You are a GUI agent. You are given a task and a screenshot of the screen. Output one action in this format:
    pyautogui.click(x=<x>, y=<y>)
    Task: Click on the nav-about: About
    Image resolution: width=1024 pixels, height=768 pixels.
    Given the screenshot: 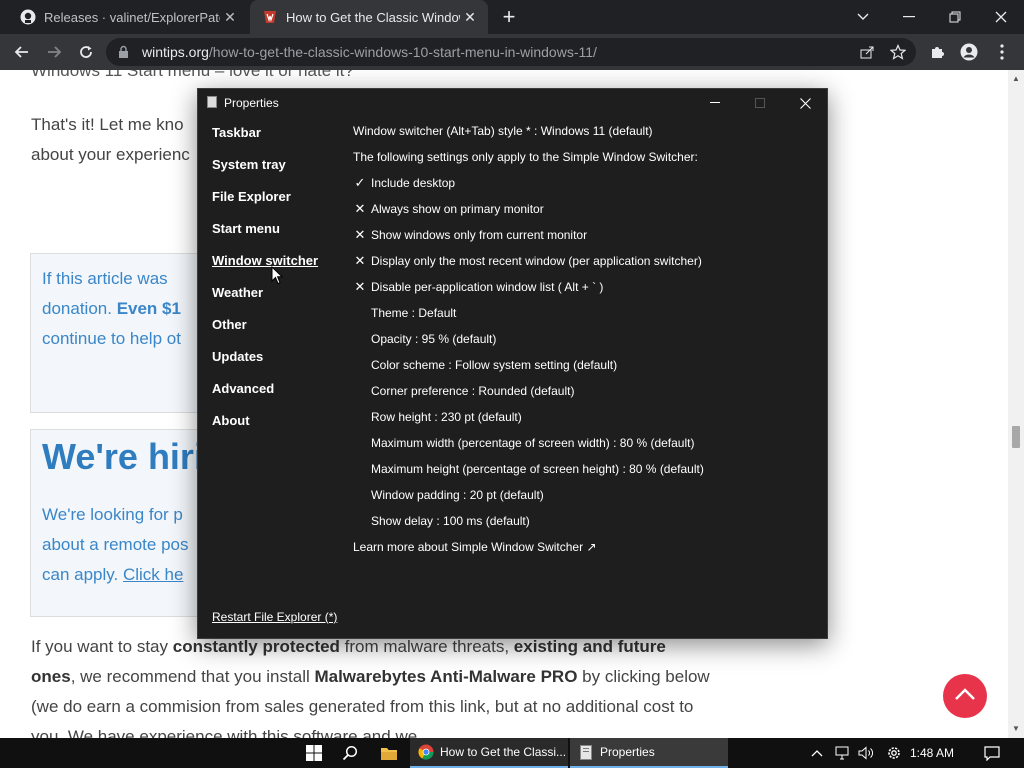 What is the action you would take?
    pyautogui.click(x=231, y=420)
    